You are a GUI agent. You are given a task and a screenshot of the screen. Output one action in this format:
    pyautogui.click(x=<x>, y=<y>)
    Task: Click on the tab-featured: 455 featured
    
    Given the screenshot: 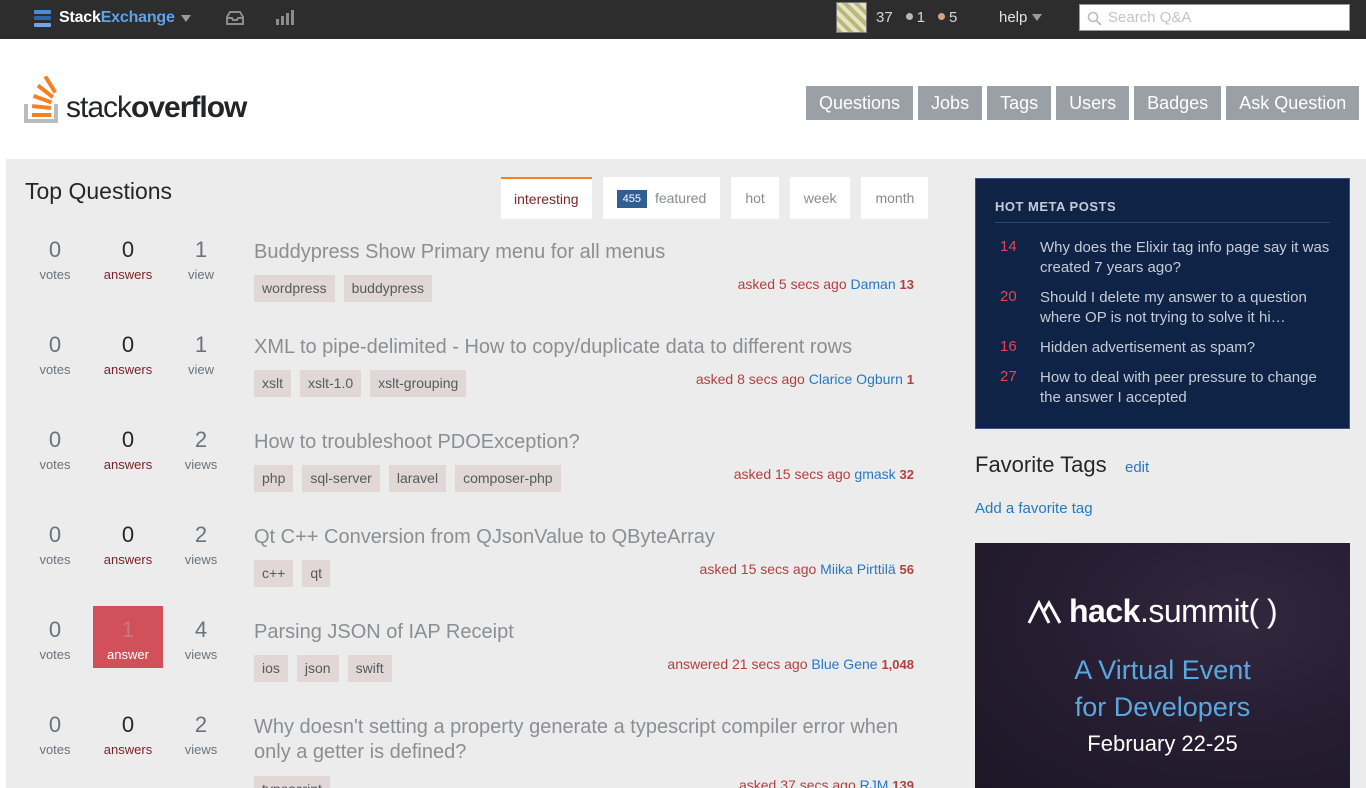 What is the action you would take?
    pyautogui.click(x=661, y=198)
    